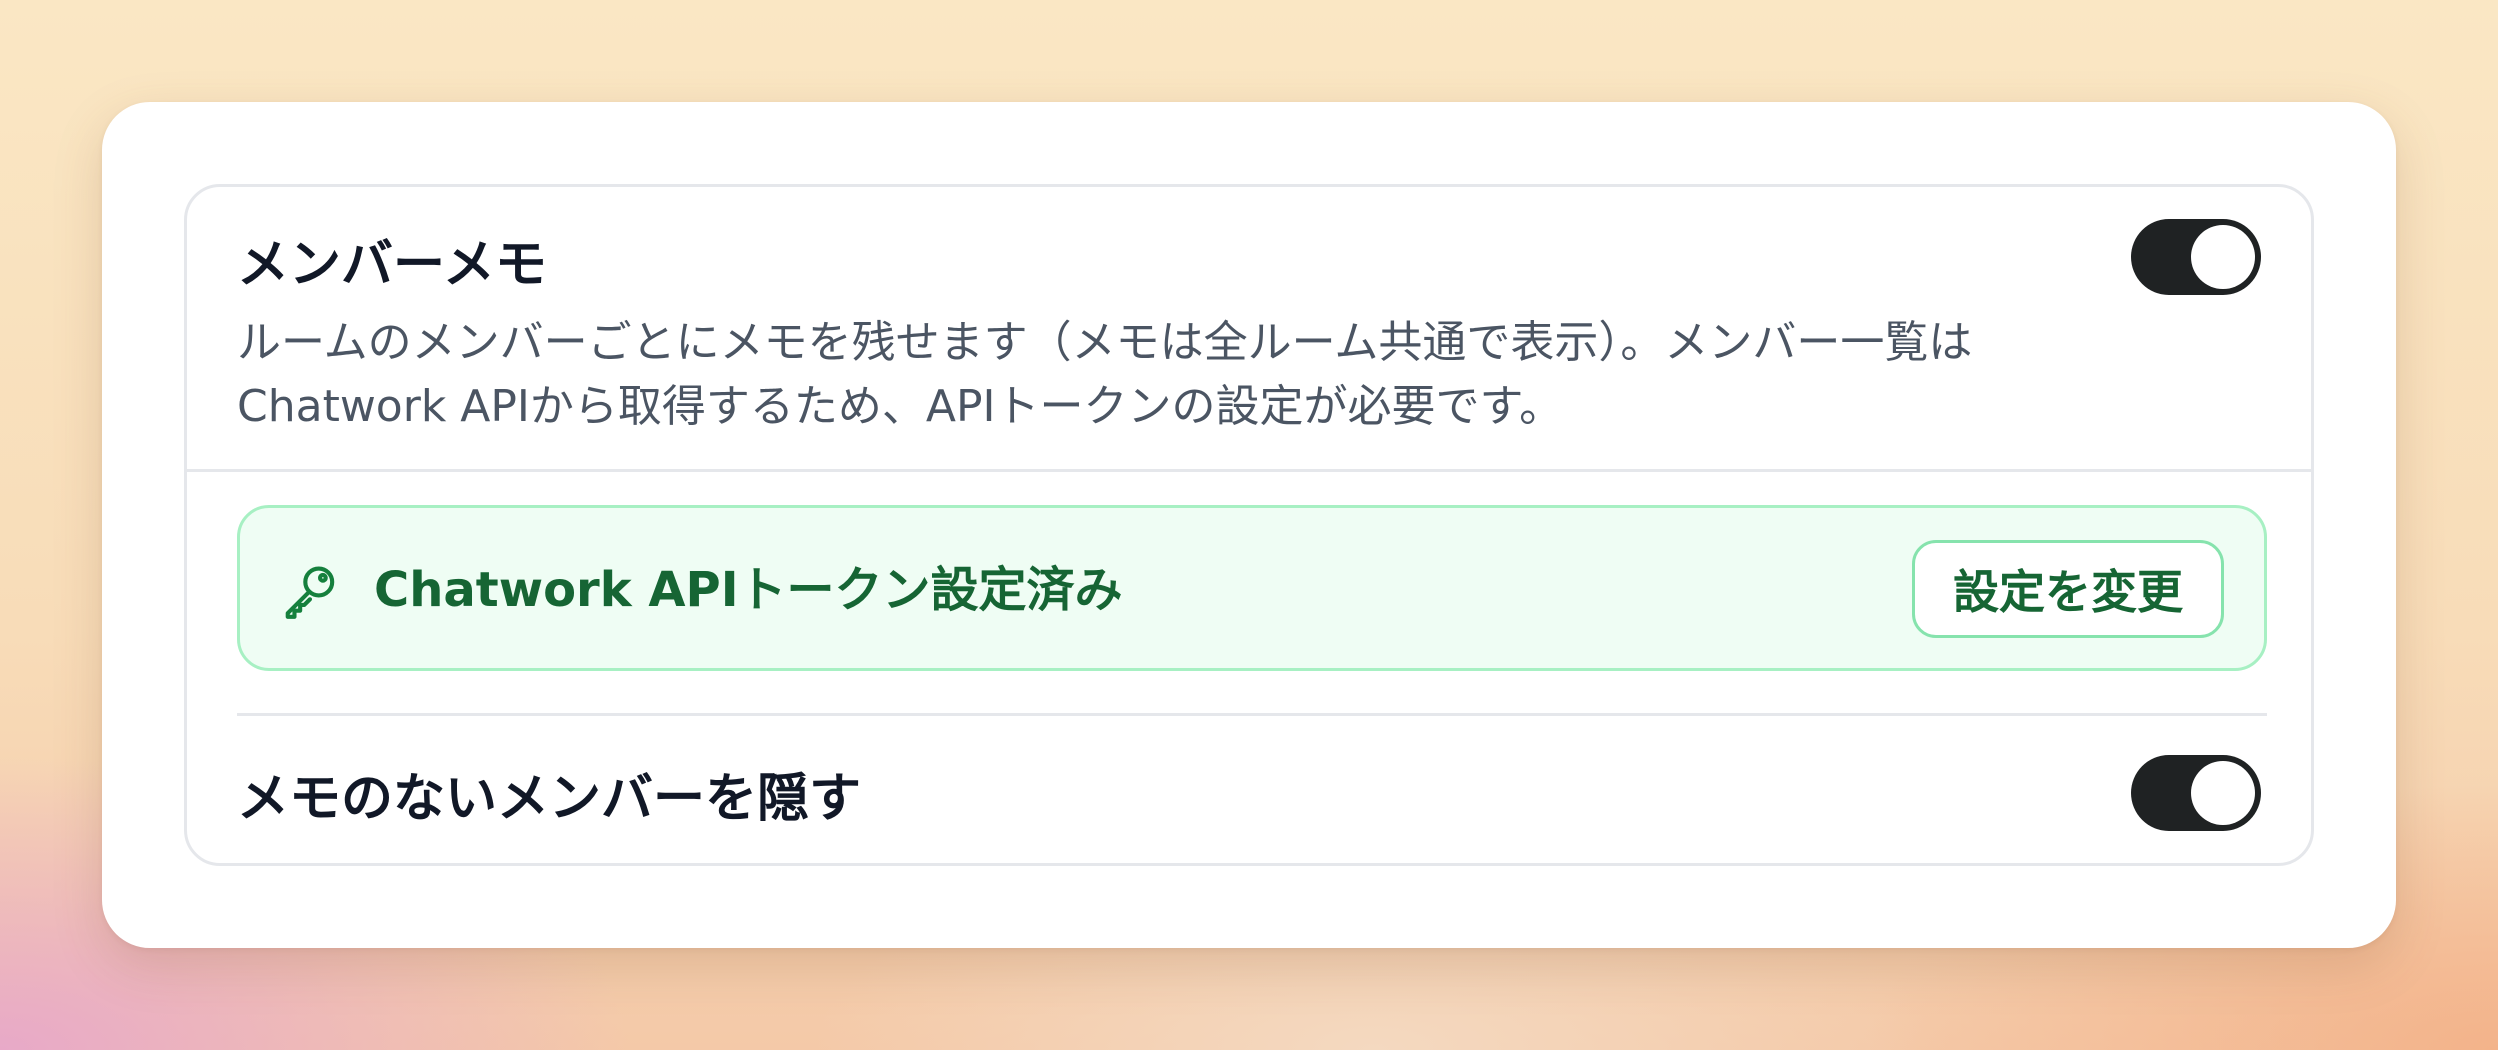 This screenshot has height=1050, width=2498. I want to click on member-memo-toggle, so click(2196, 257).